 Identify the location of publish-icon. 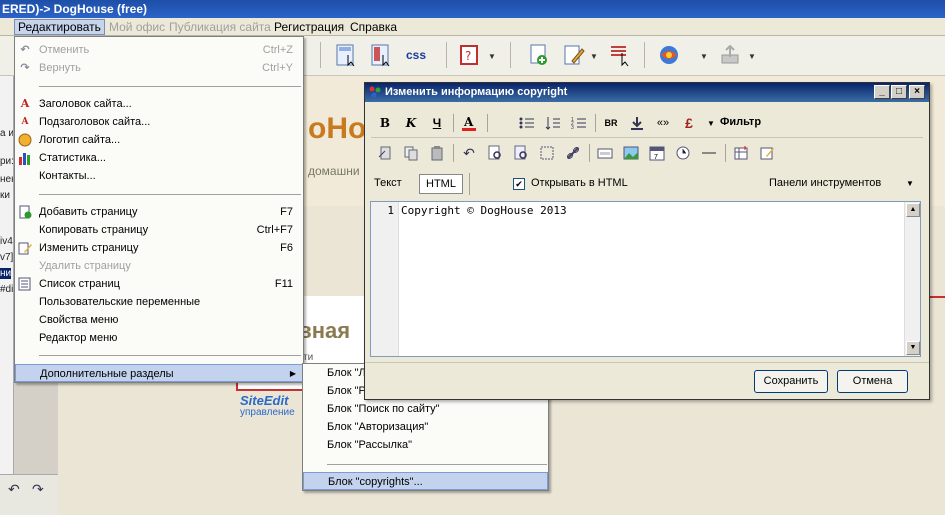
(730, 55).